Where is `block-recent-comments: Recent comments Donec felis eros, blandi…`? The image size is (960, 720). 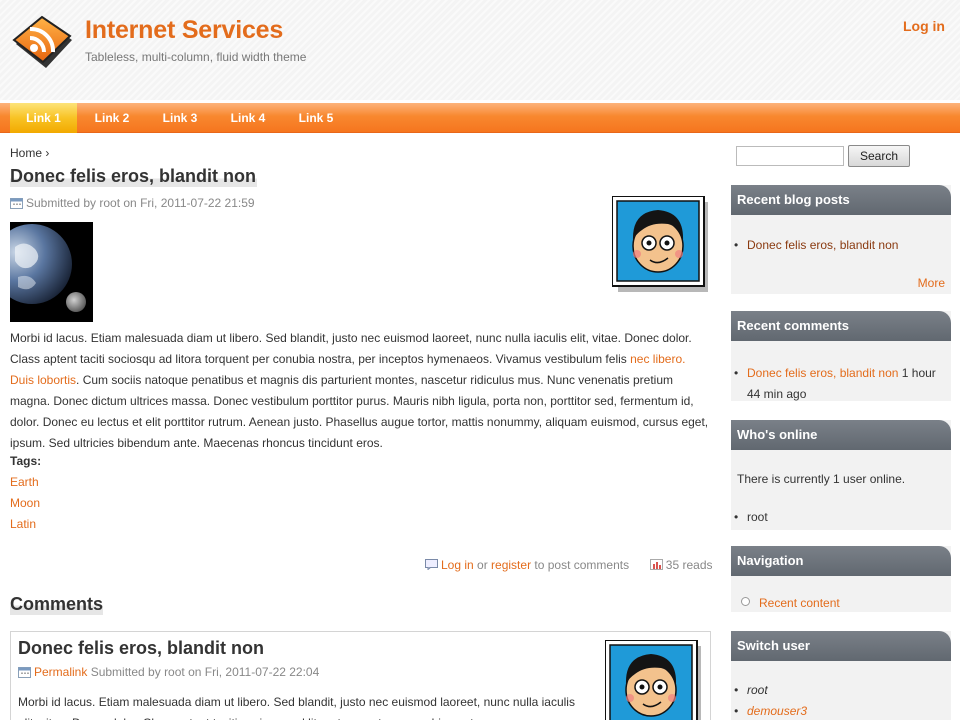
block-recent-comments: Recent comments Donec felis eros, blandi… is located at coordinates (841, 356).